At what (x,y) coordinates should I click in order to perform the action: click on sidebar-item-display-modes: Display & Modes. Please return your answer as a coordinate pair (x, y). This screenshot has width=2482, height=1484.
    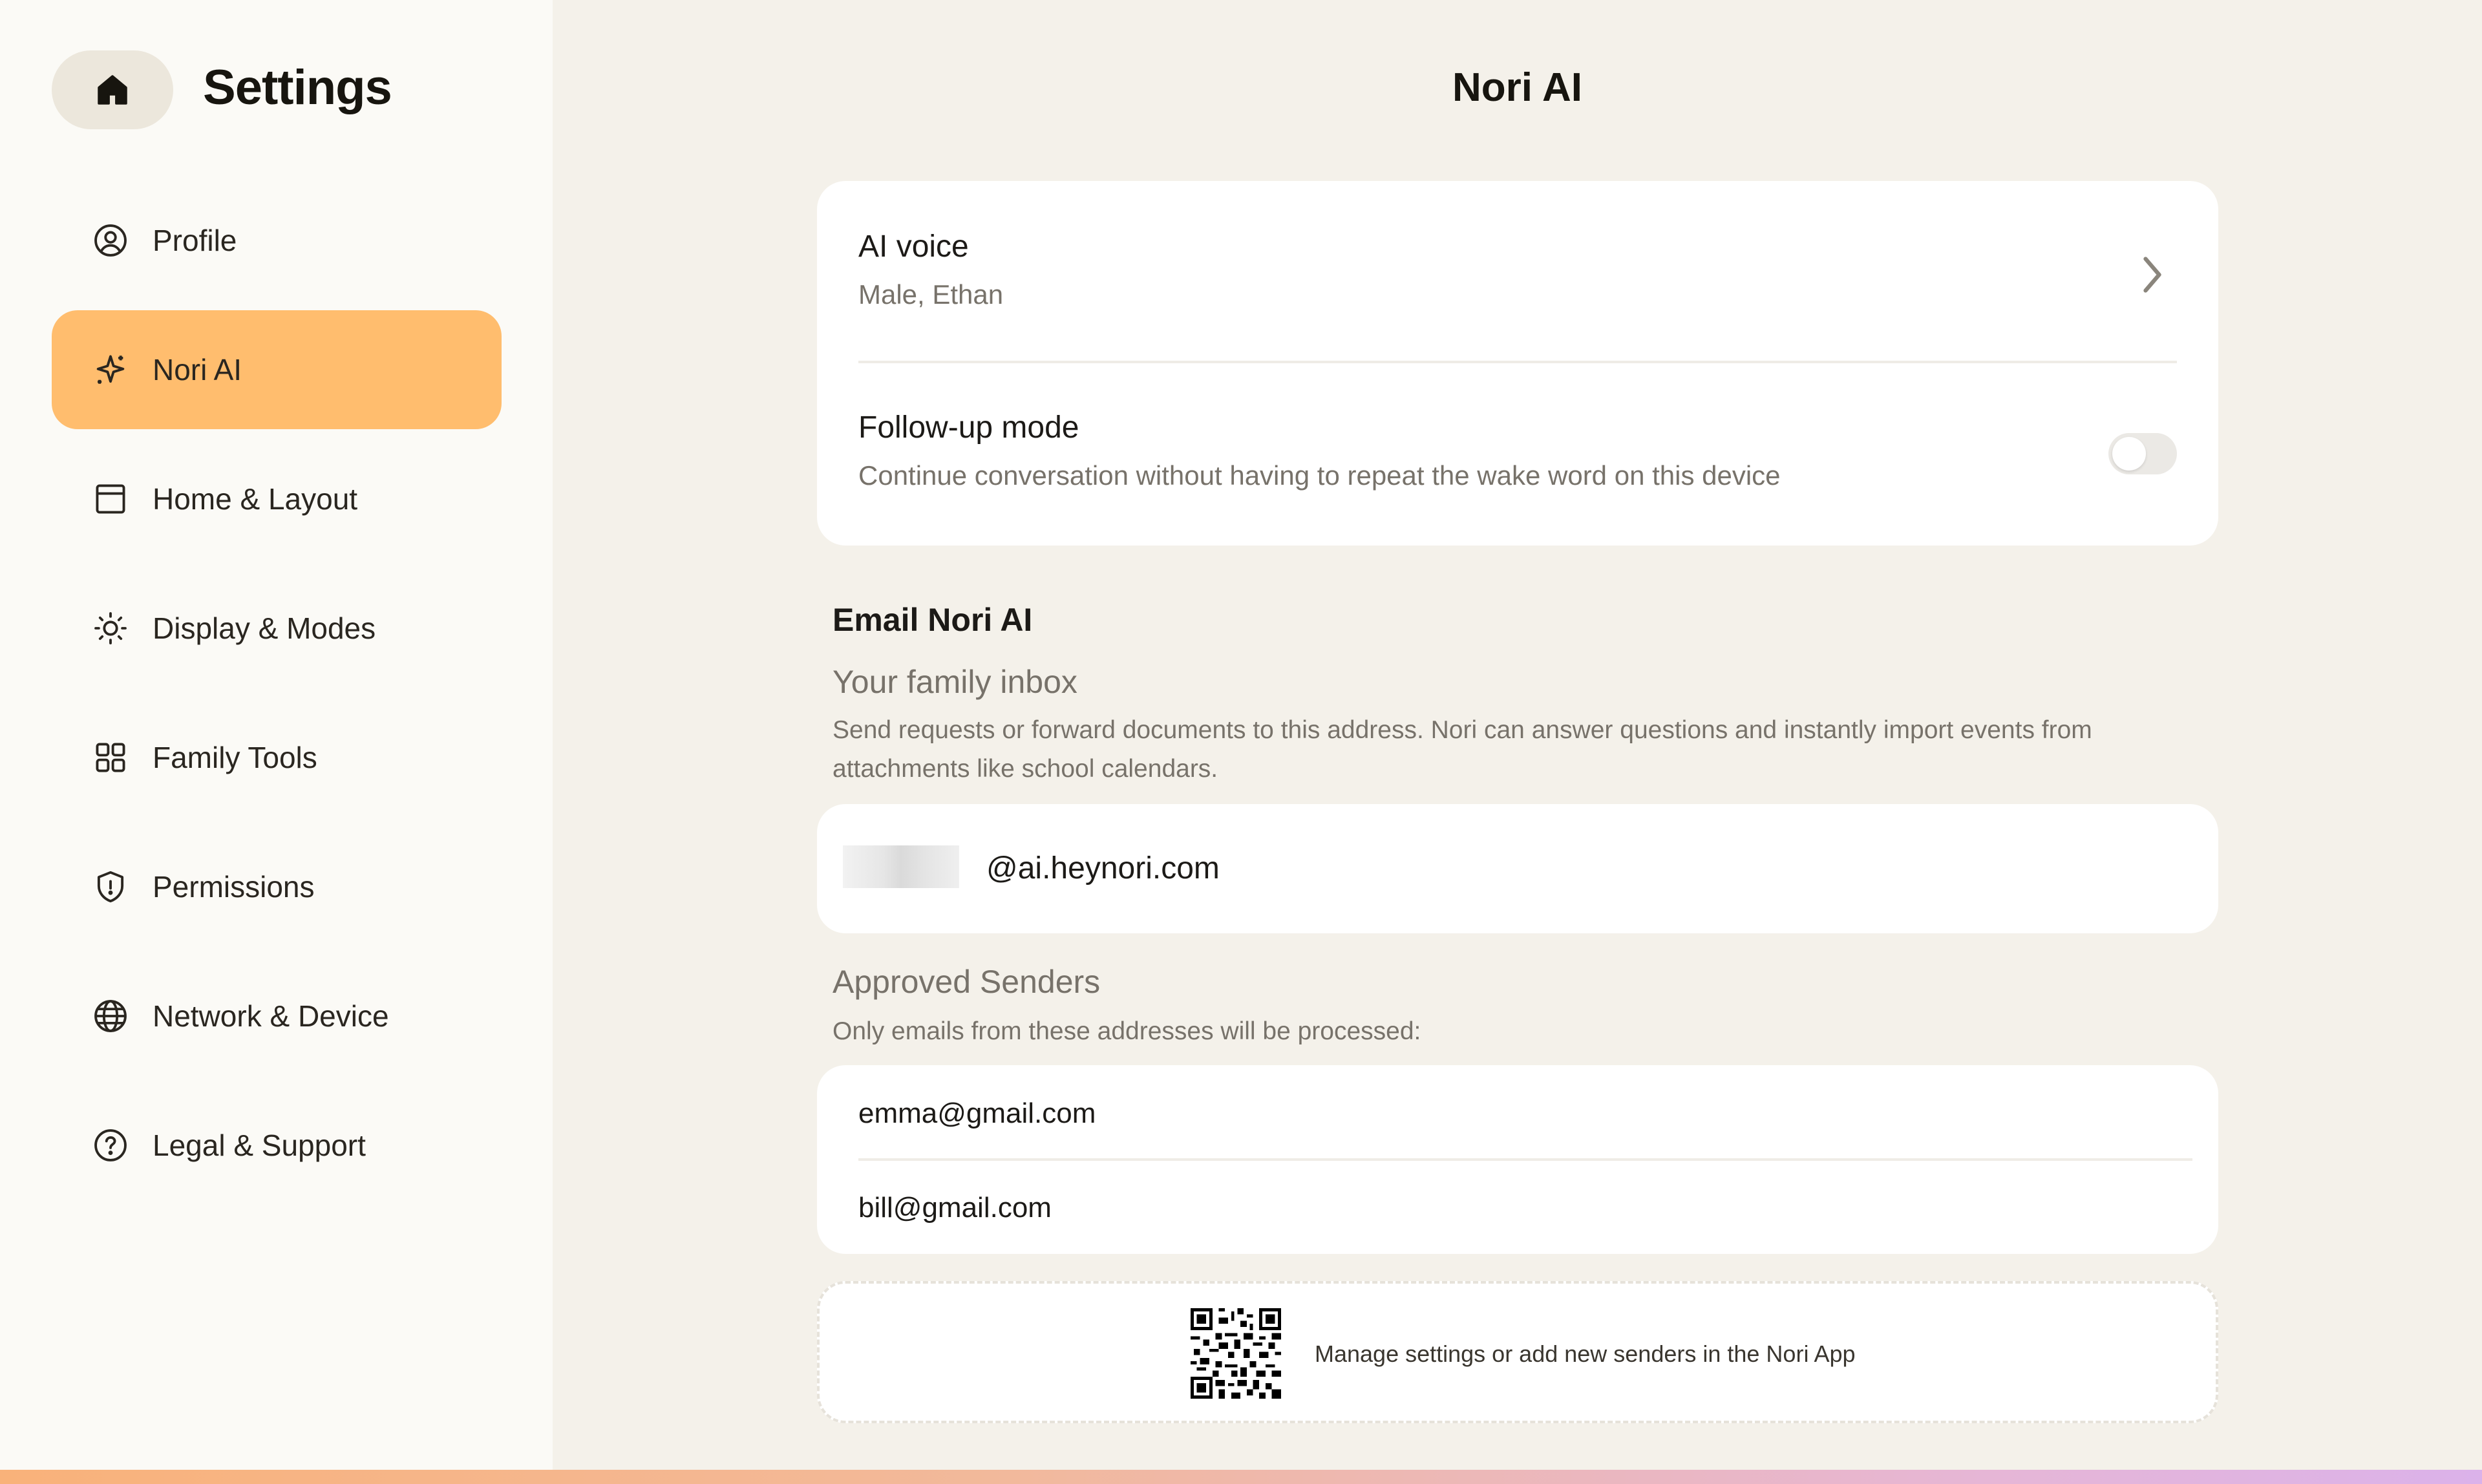
    Looking at the image, I should click on (277, 628).